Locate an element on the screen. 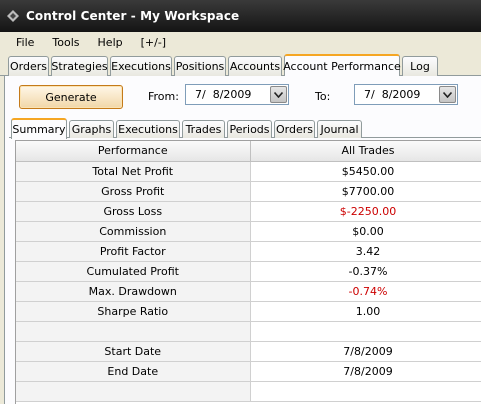  metric-value-cell: -0.74% is located at coordinates (365, 291).